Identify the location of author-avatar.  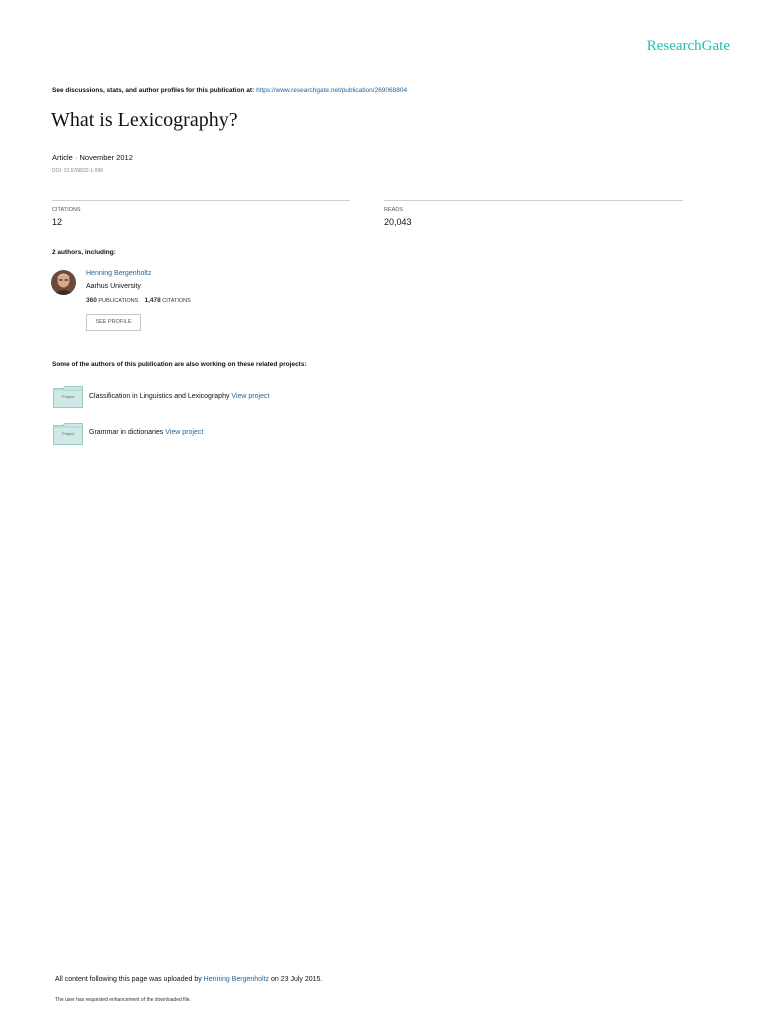
(63, 282).